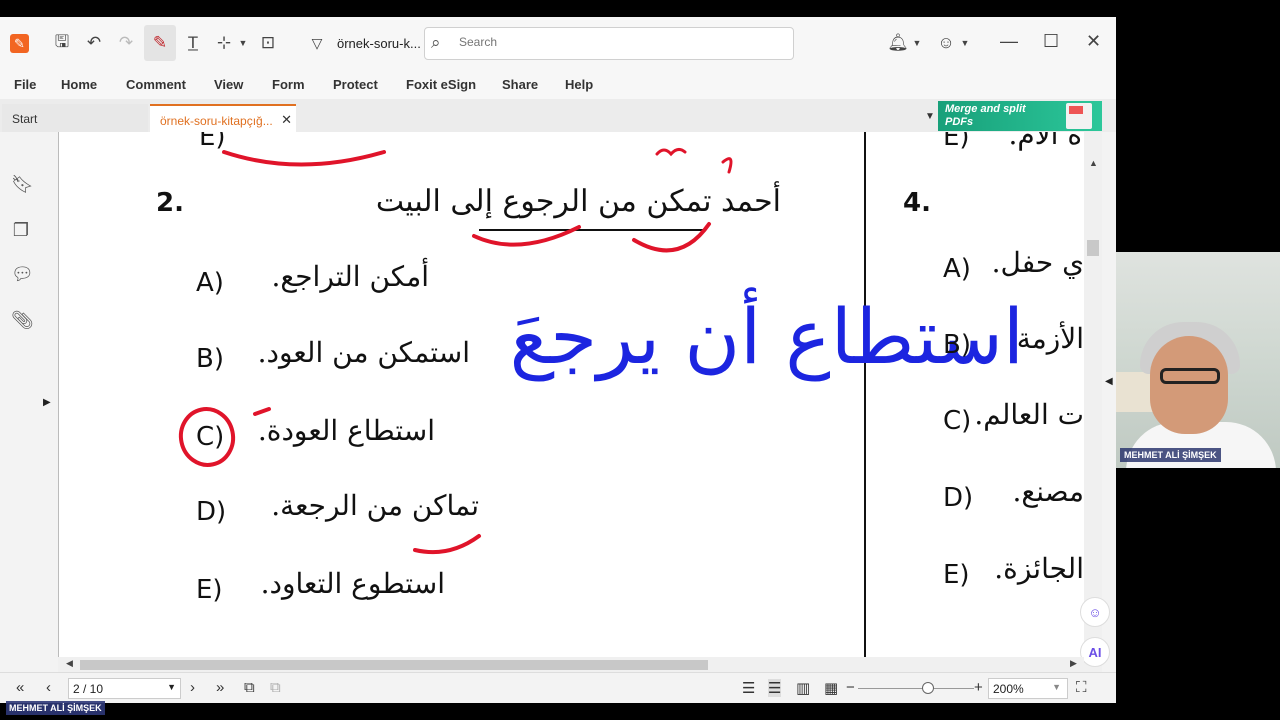 This screenshot has height=720, width=1280. Describe the element at coordinates (394, 665) in the screenshot. I see `horizontal-scroll-thumb` at that location.